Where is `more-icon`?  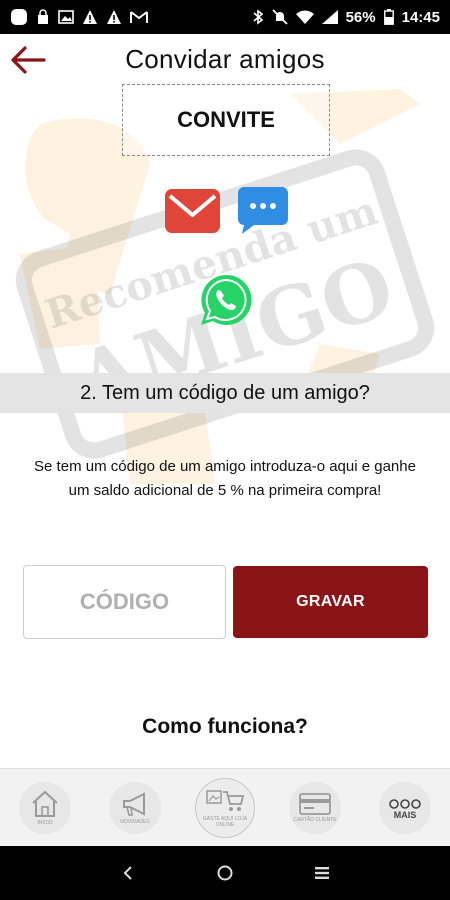 more-icon is located at coordinates (405, 803).